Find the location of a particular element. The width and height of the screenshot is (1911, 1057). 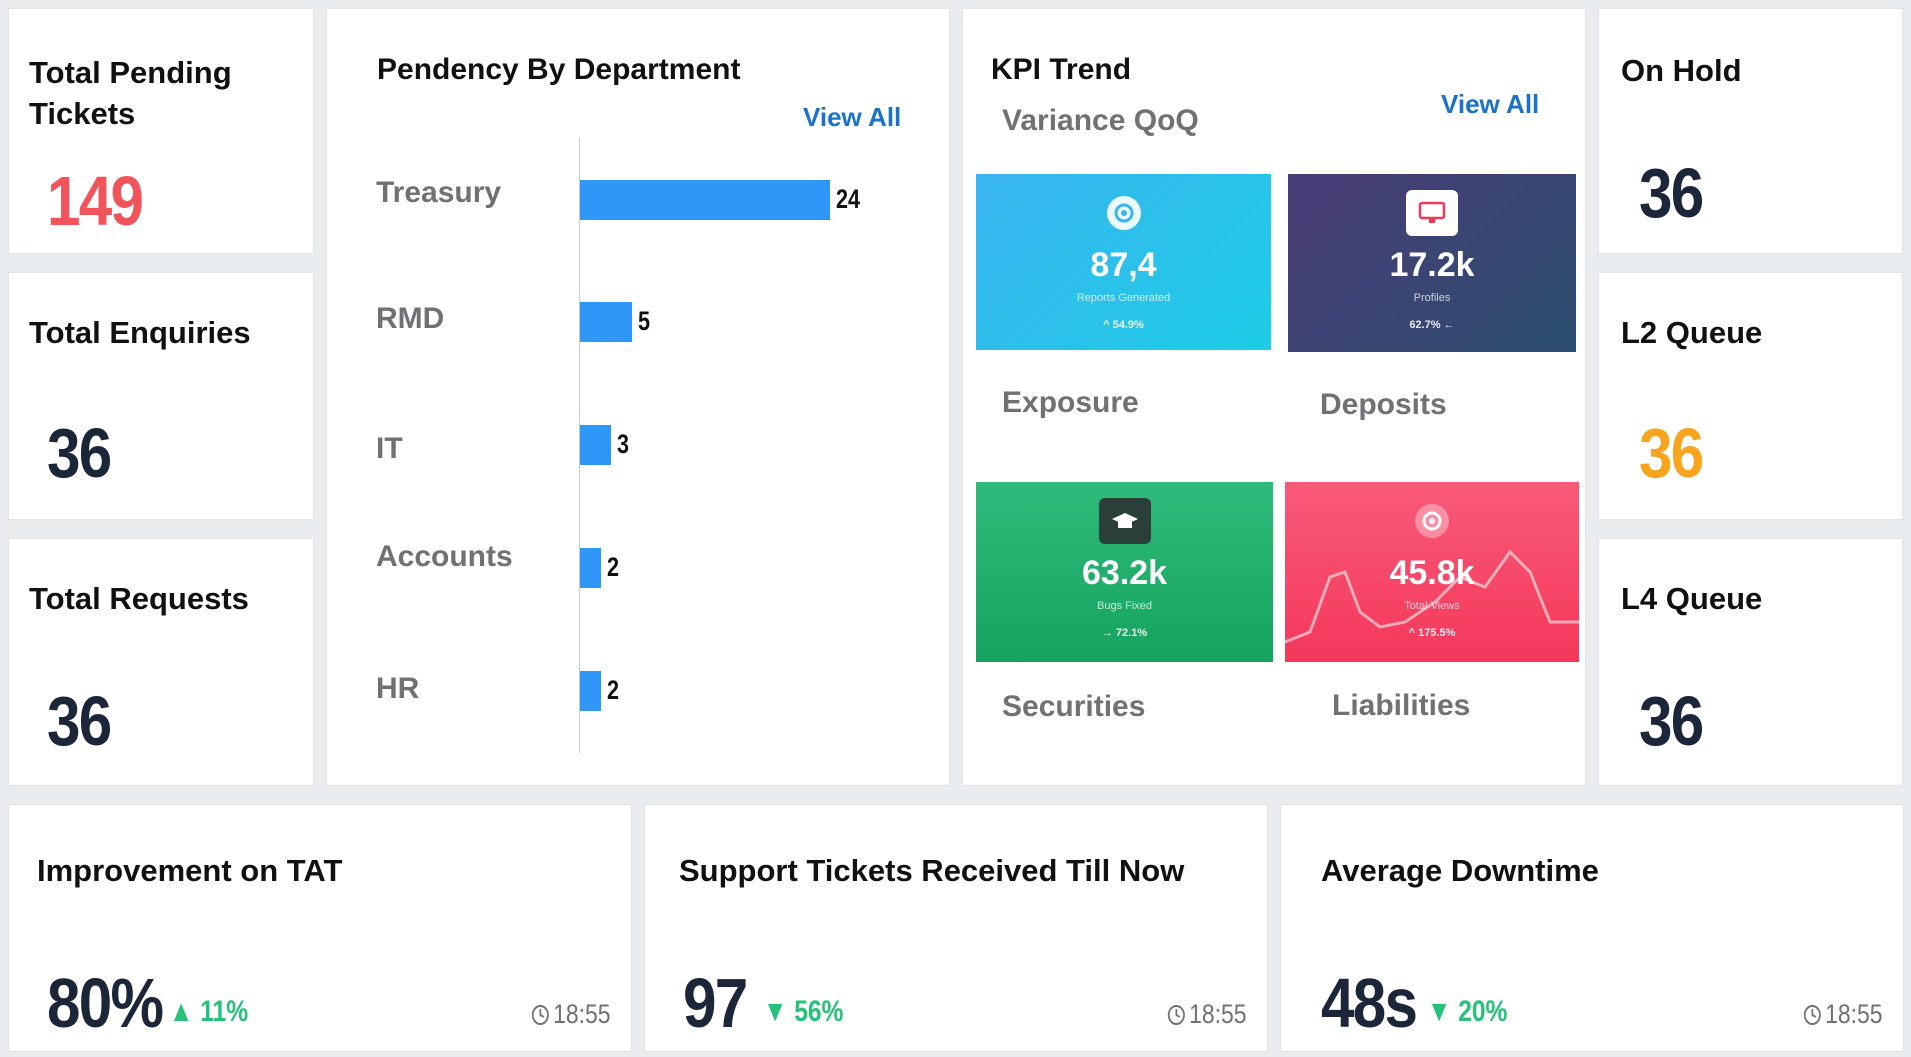

kpi-tile-securities-change: → 72.1% is located at coordinates (1124, 633).